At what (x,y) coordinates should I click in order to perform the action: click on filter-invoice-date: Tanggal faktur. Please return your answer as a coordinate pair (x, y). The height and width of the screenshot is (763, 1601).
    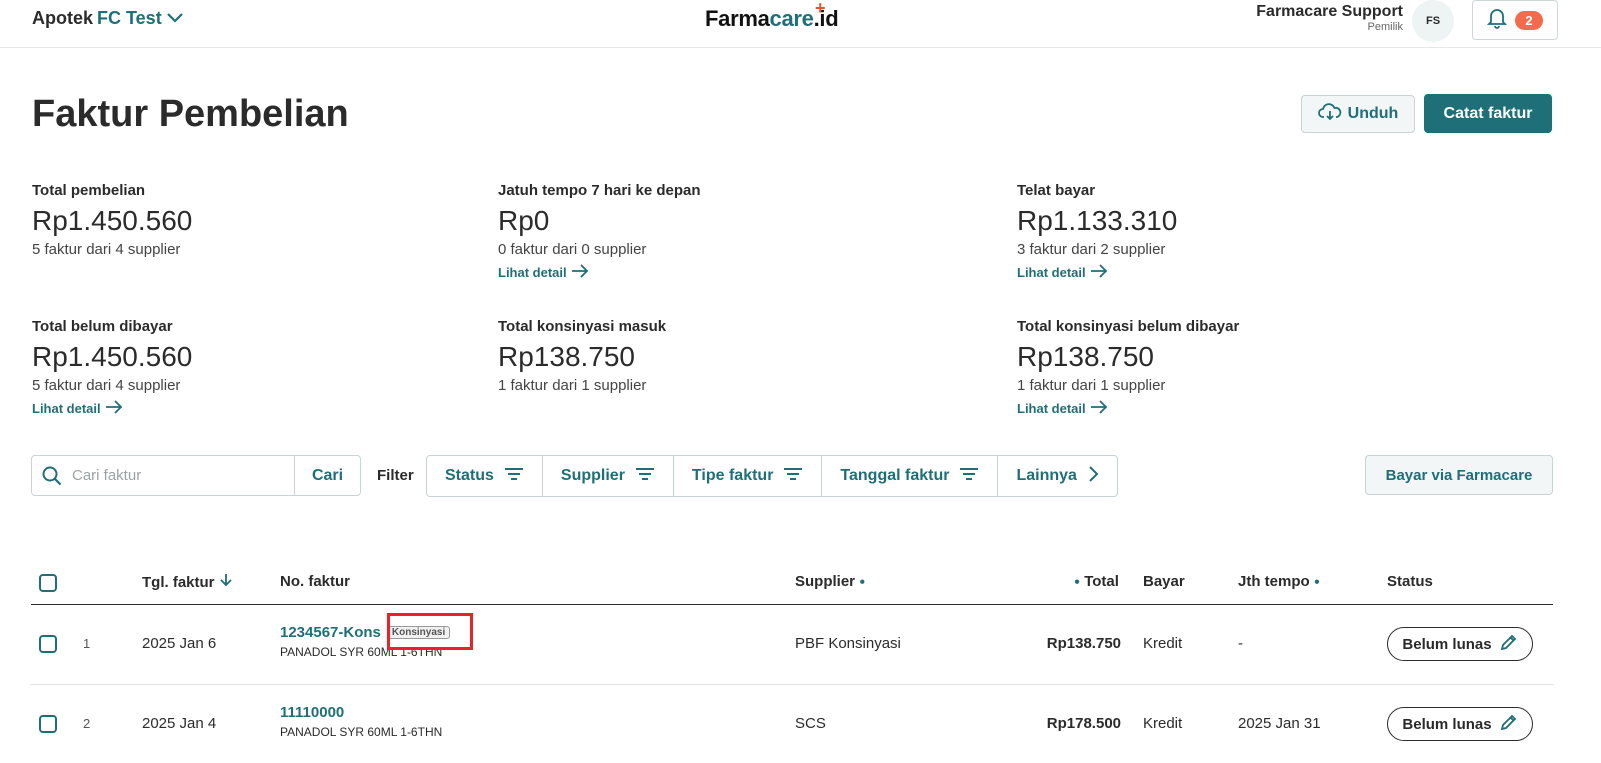
    Looking at the image, I should click on (910, 476).